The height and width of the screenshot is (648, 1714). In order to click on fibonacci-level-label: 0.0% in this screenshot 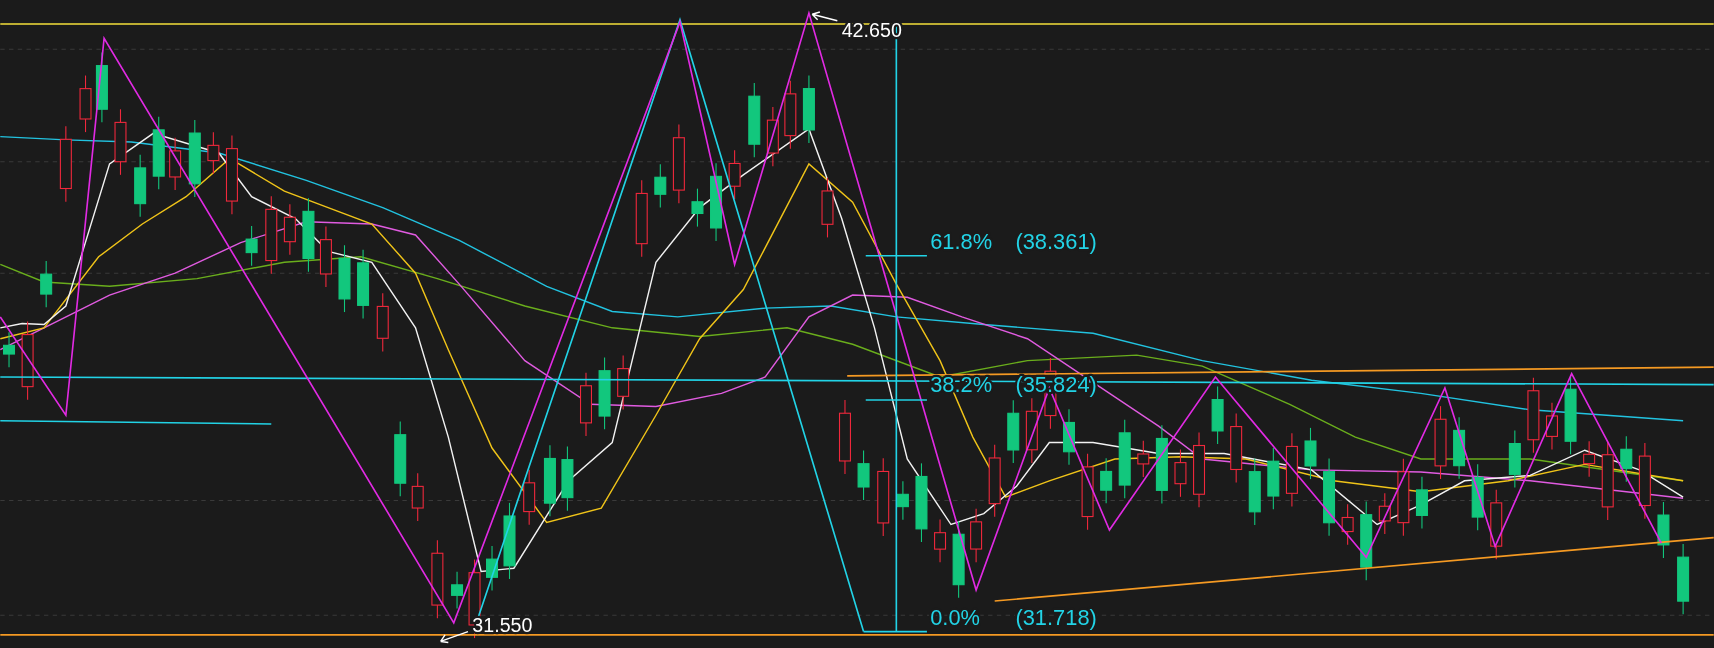, I will do `click(955, 618)`.